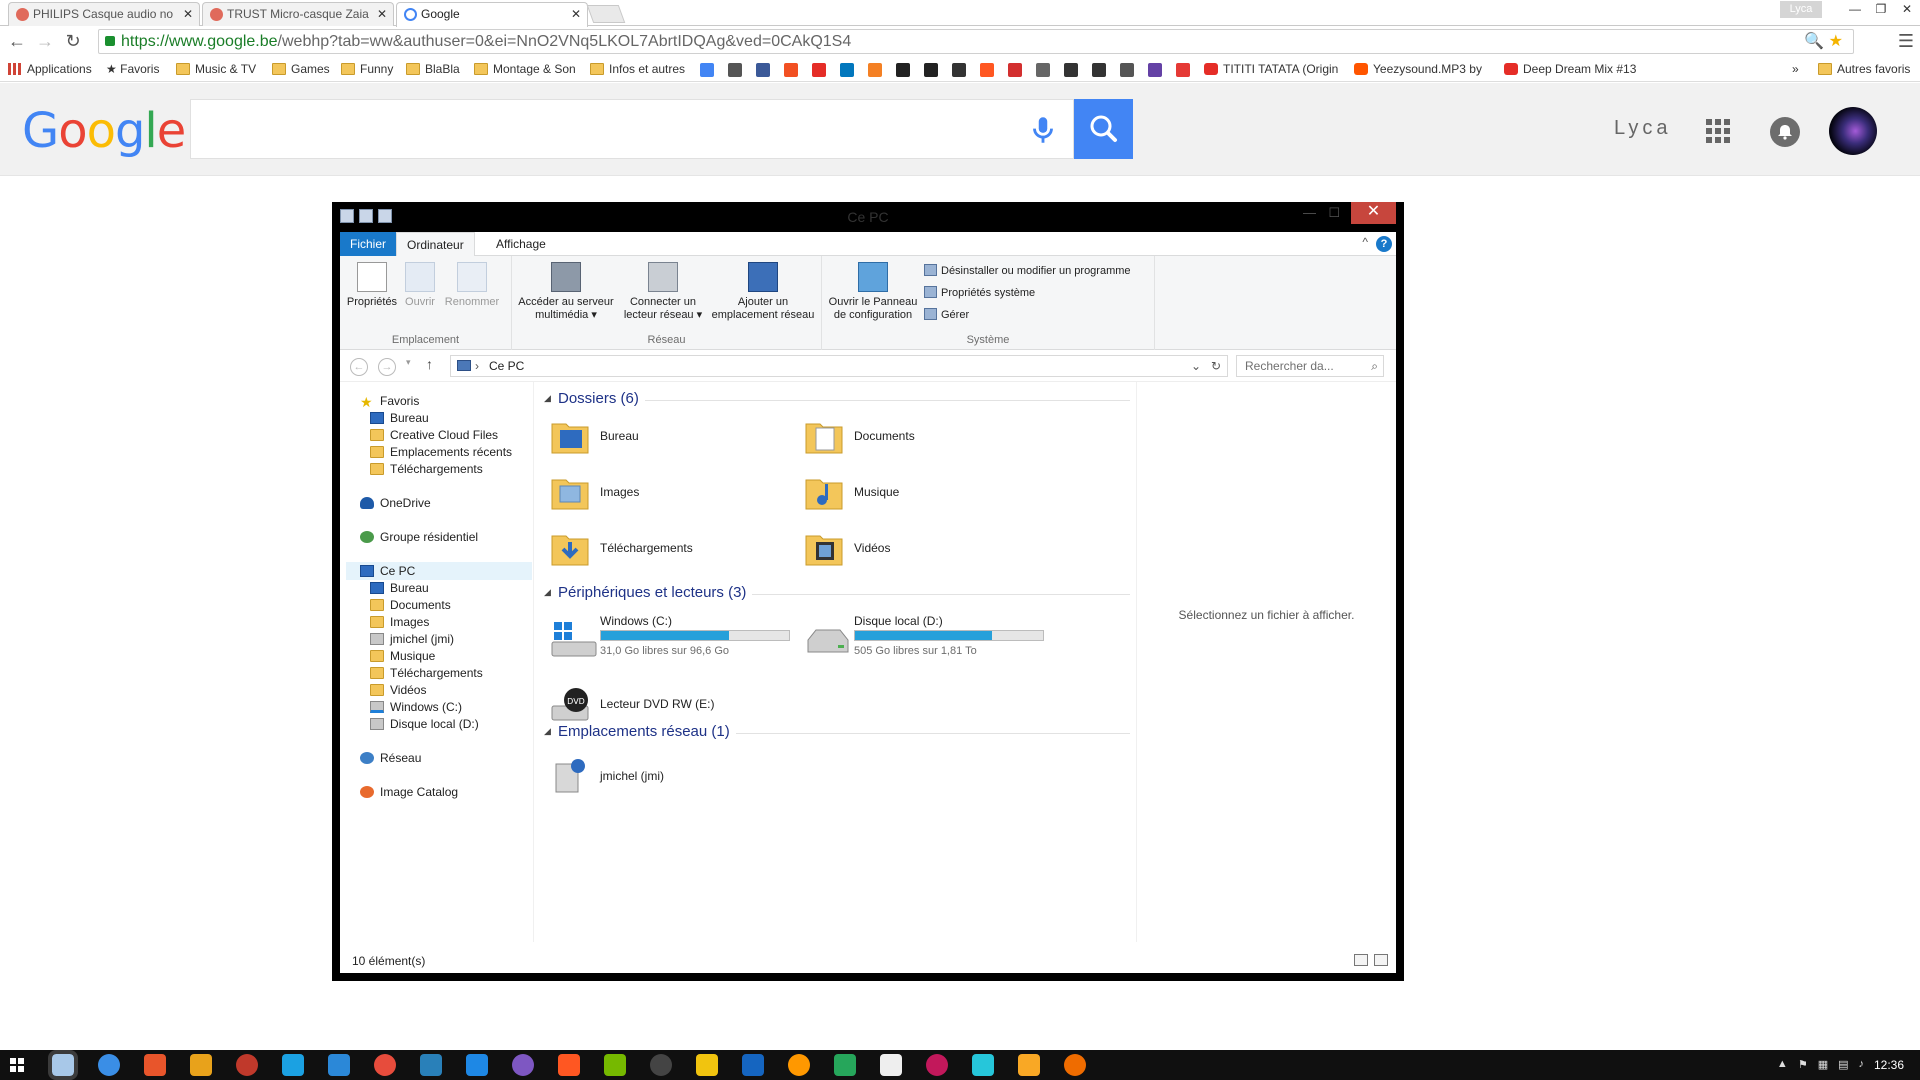  Describe the element at coordinates (1889, 1065) in the screenshot. I see `clock: 12:36` at that location.